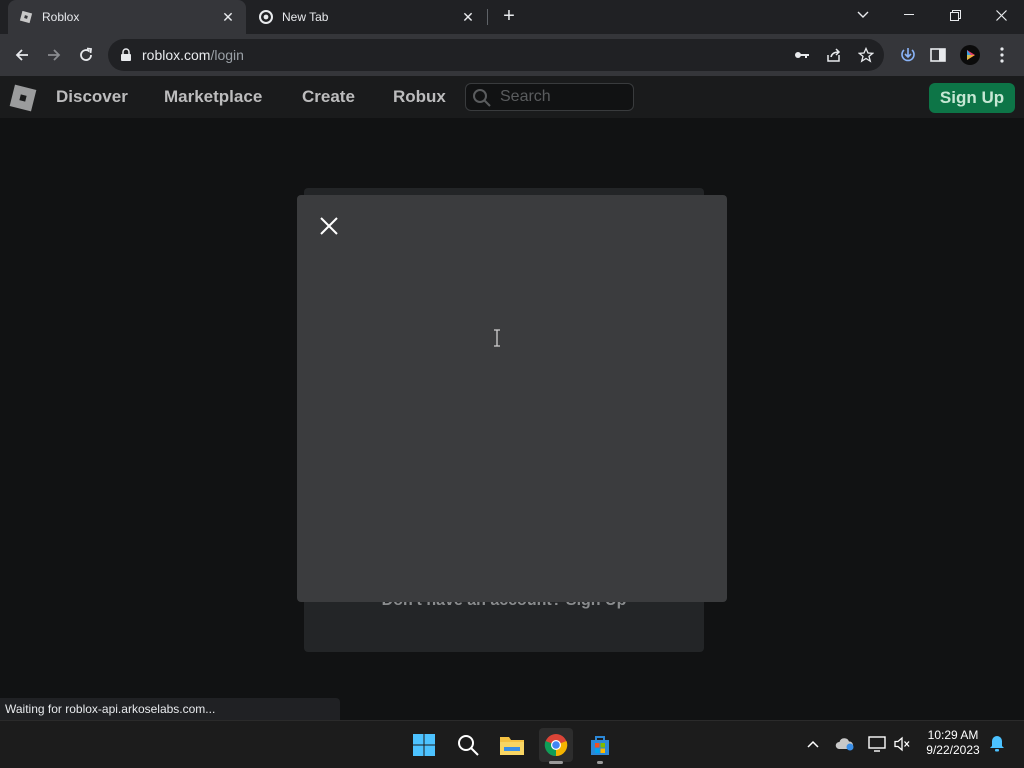 This screenshot has height=768, width=1024. I want to click on kebab-menu-icon, so click(1002, 55).